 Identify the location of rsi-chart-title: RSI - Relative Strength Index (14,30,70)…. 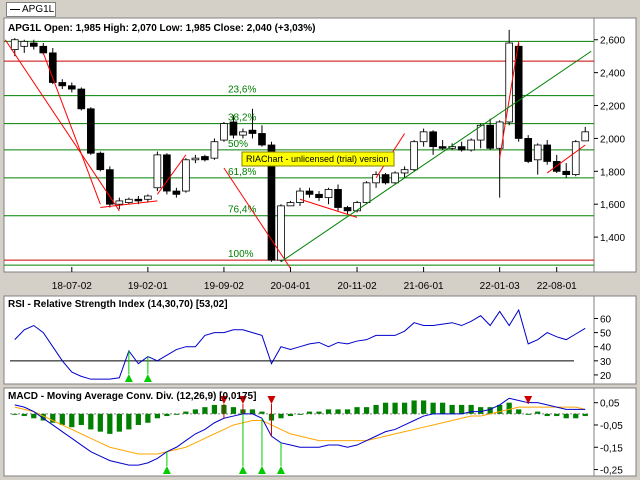
(118, 304).